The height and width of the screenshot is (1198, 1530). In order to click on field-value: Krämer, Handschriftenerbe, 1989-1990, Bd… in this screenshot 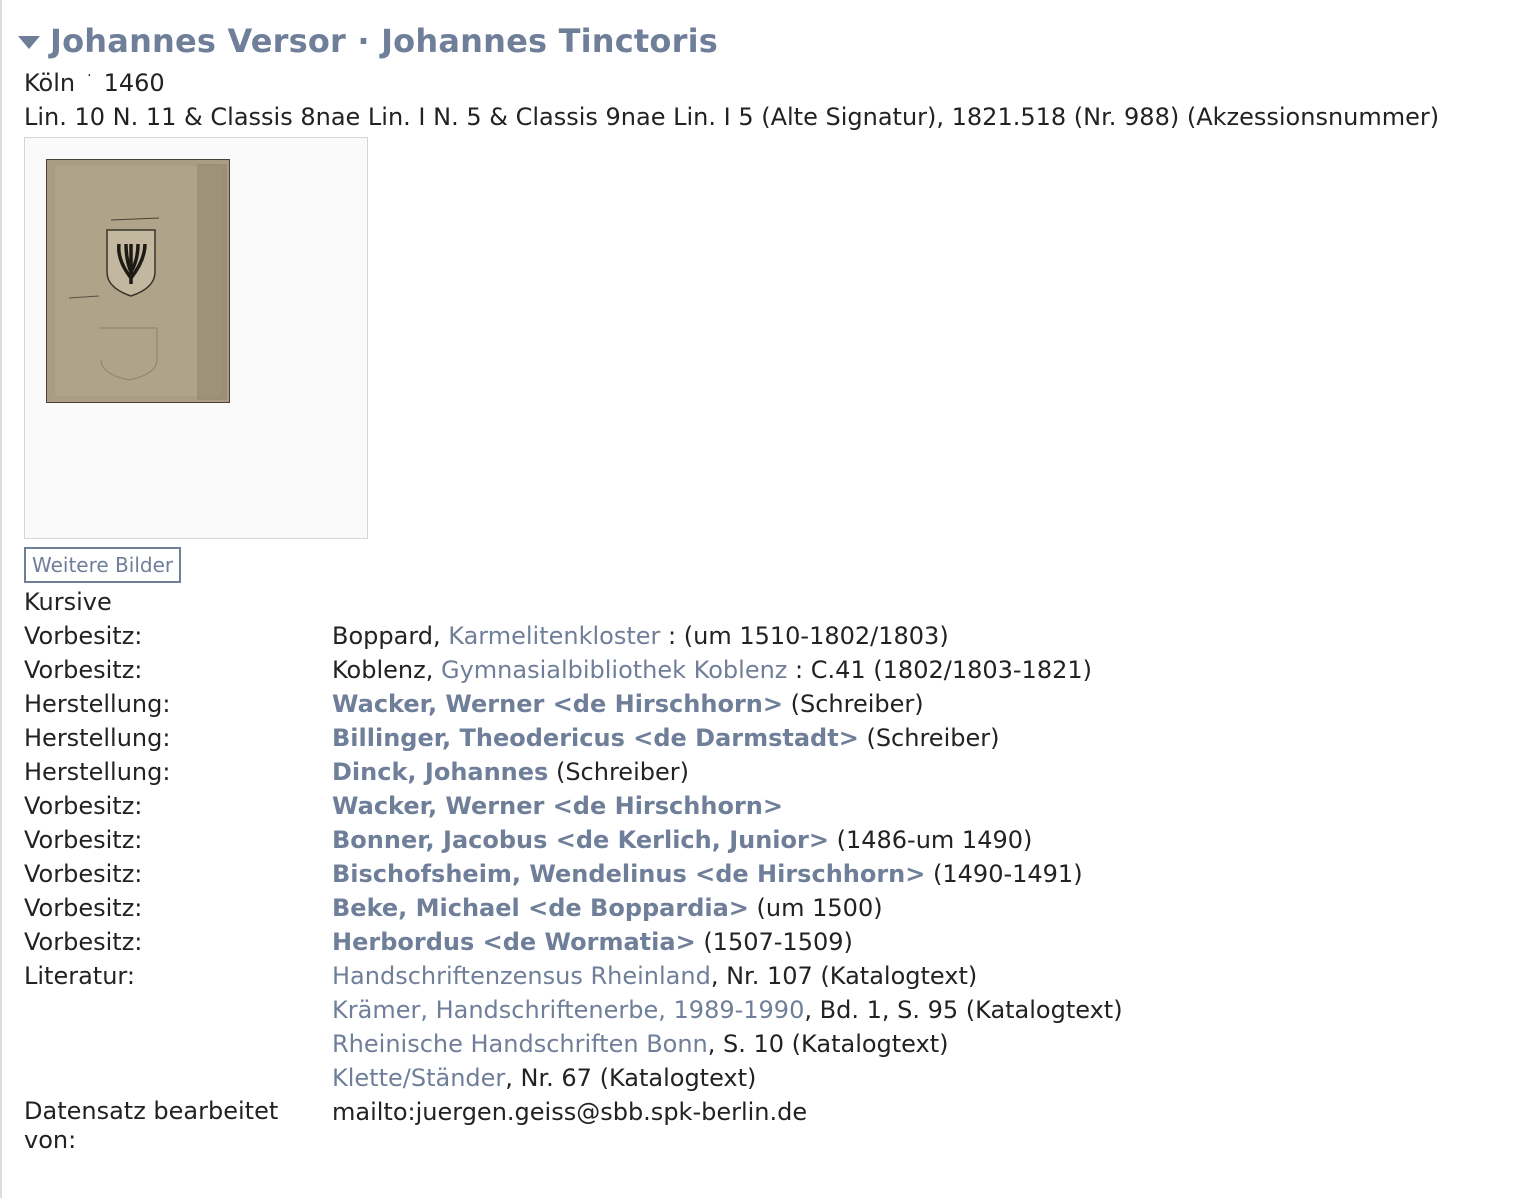, I will do `click(923, 1010)`.